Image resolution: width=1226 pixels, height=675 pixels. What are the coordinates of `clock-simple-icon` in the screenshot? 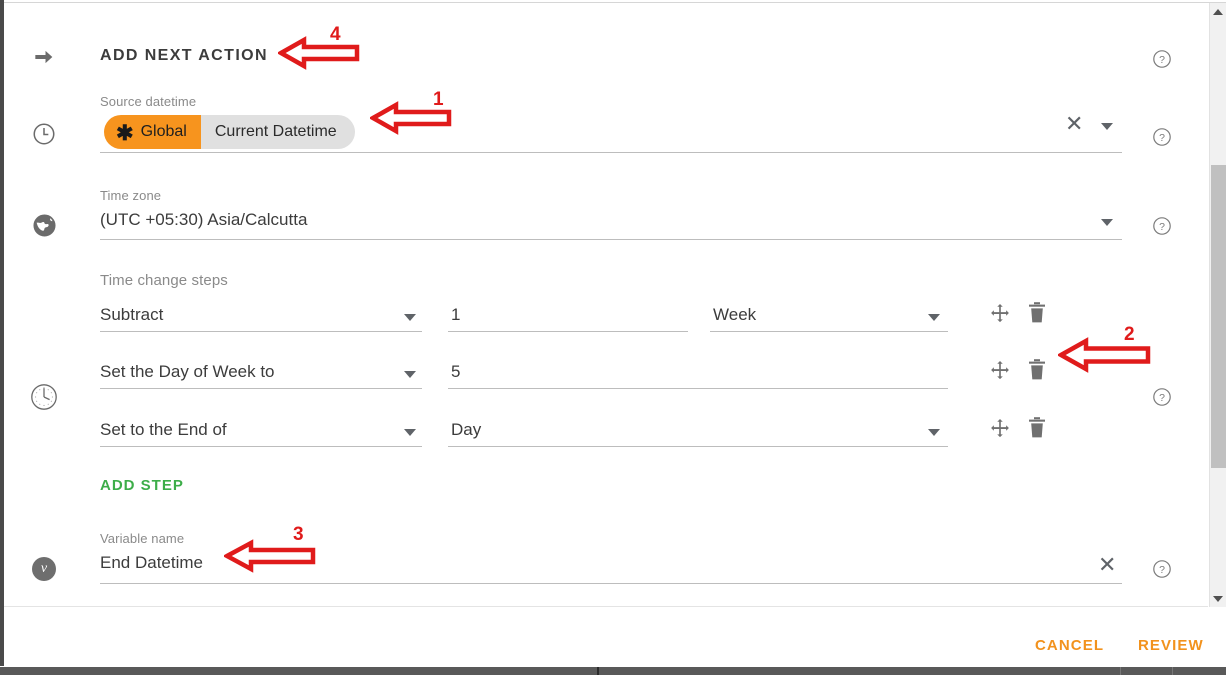 It's located at (44, 134).